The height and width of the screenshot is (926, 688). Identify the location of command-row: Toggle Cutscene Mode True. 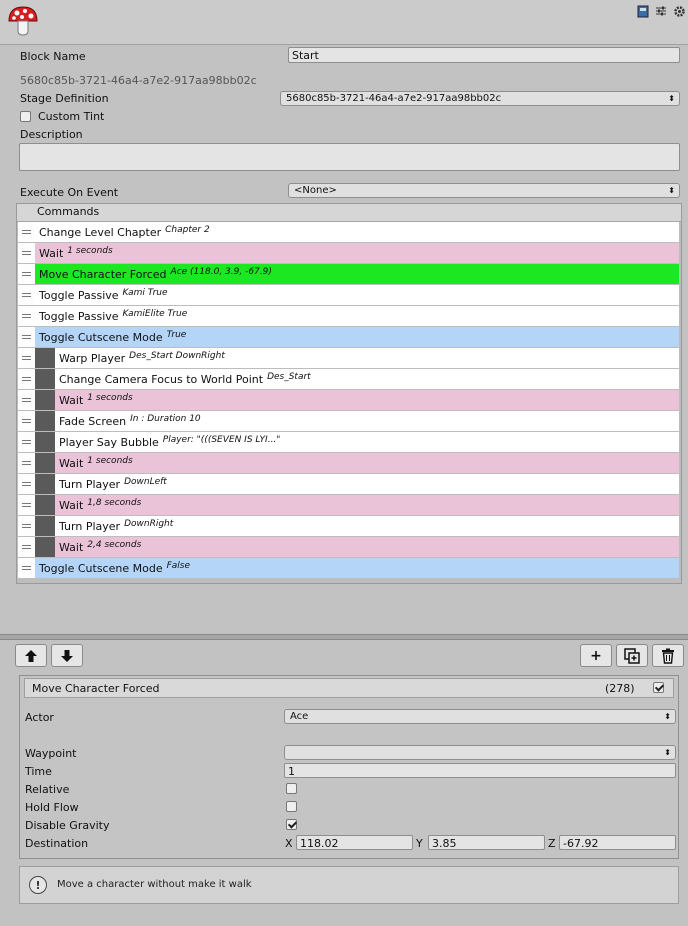
(348, 337).